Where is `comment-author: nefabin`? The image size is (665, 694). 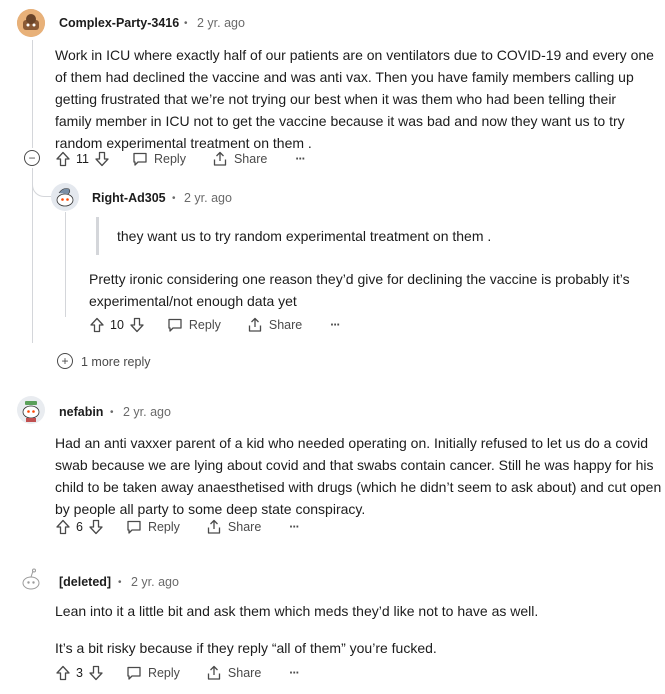
comment-author: nefabin is located at coordinates (81, 412).